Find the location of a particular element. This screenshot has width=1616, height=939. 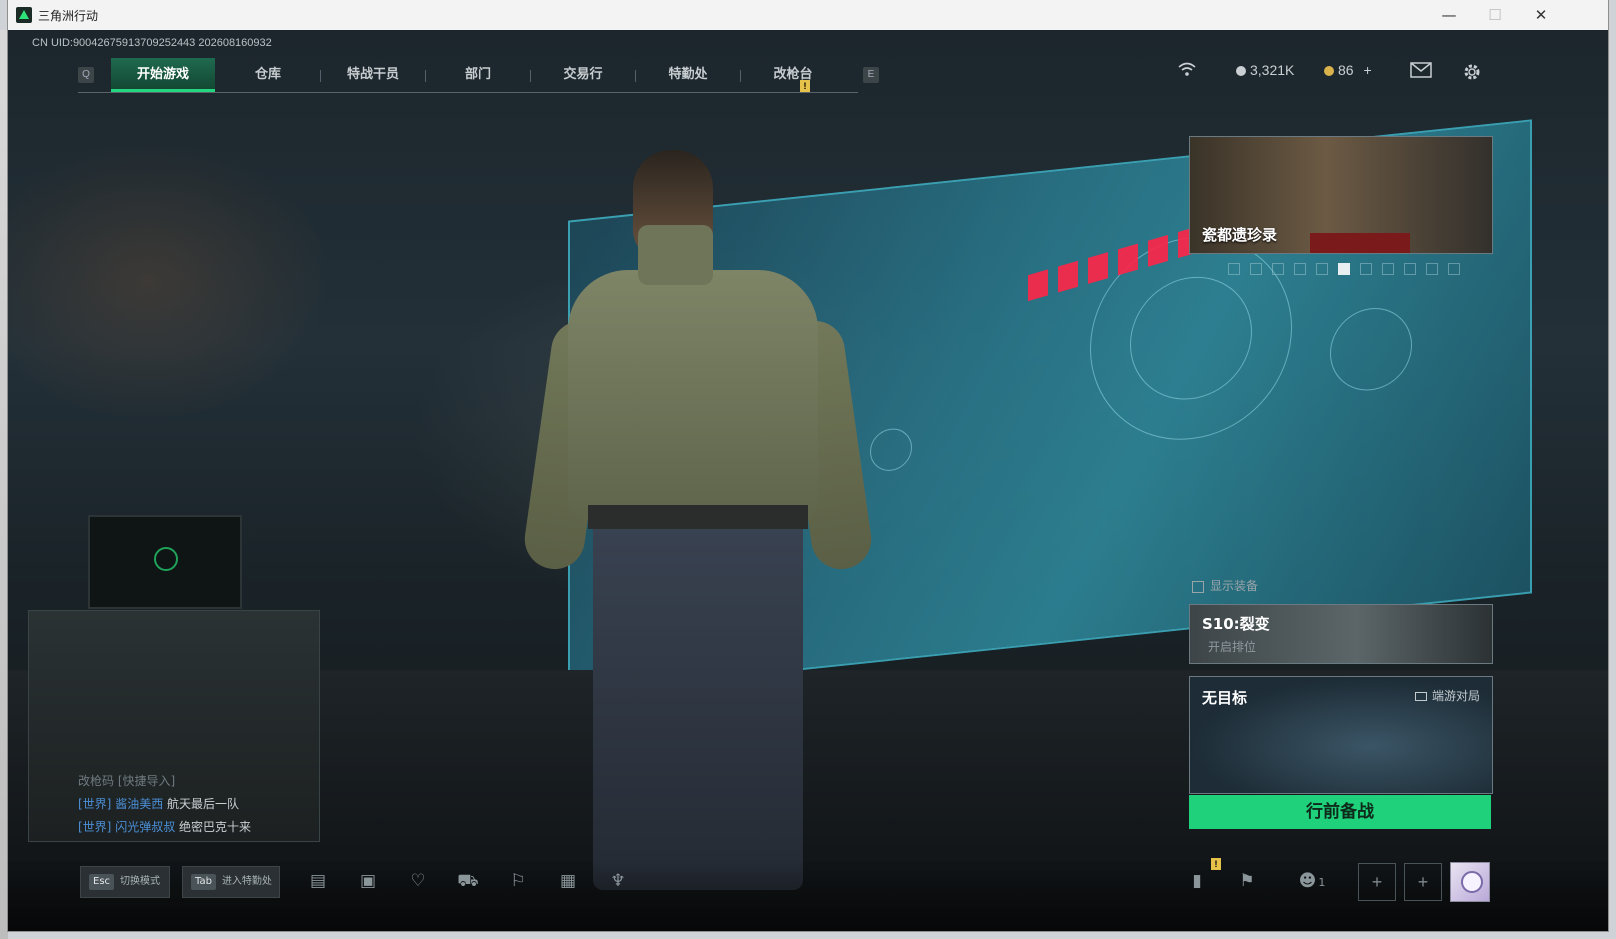

tab-start-game: 开始游戏 is located at coordinates (163, 75).